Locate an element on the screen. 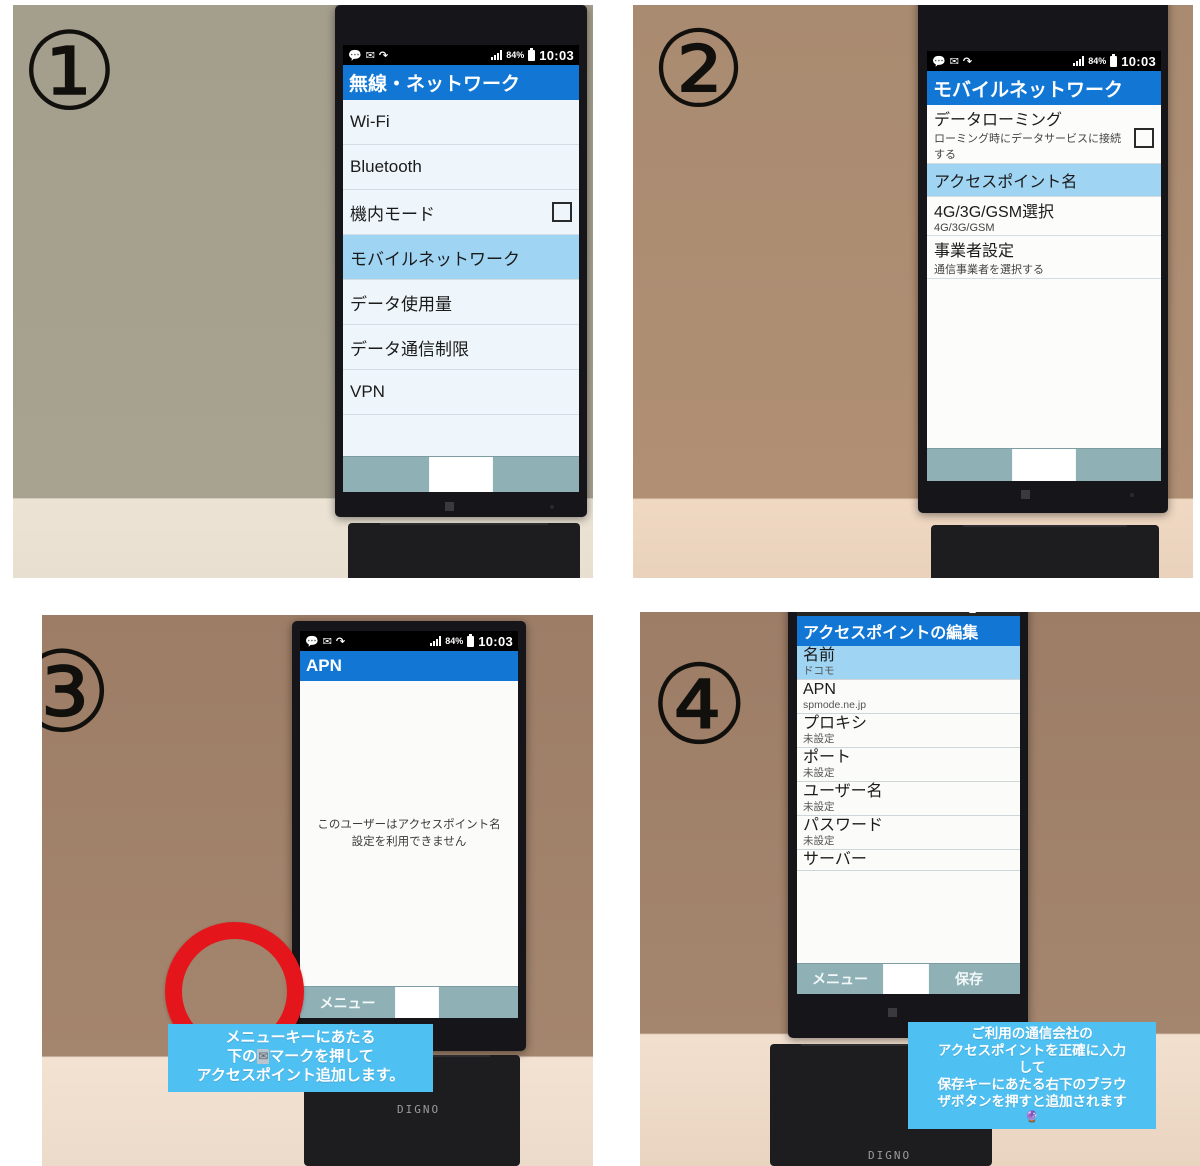 The height and width of the screenshot is (1166, 1200). list-item-label: Wi-Fi is located at coordinates (370, 121).